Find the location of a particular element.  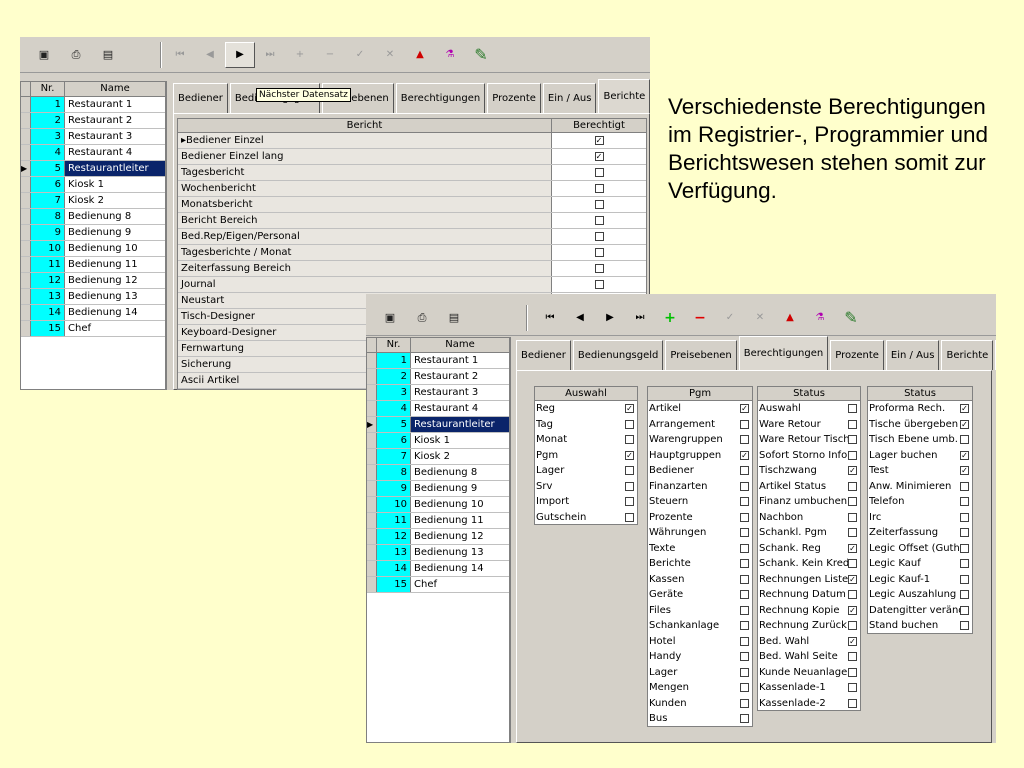

warning-icon: ▲ is located at coordinates (790, 318).